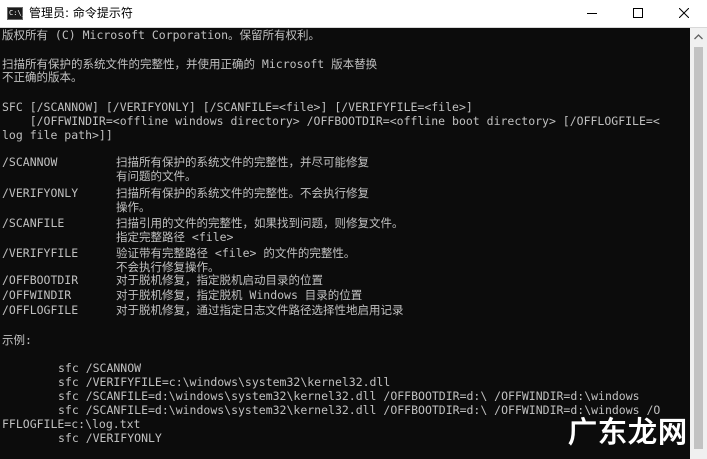  What do you see at coordinates (156, 176) in the screenshot?
I see `option-desc: 有问题的文件。` at bounding box center [156, 176].